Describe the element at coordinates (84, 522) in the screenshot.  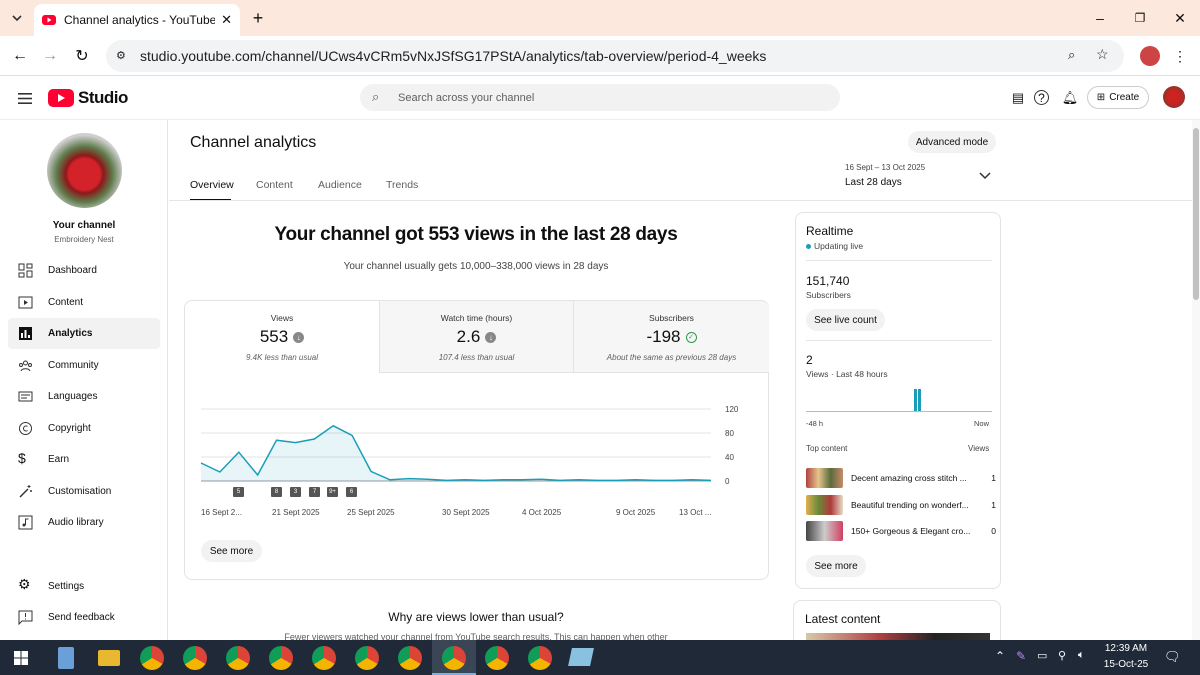
I see `sidebar-item-audio-library: Audio library` at that location.